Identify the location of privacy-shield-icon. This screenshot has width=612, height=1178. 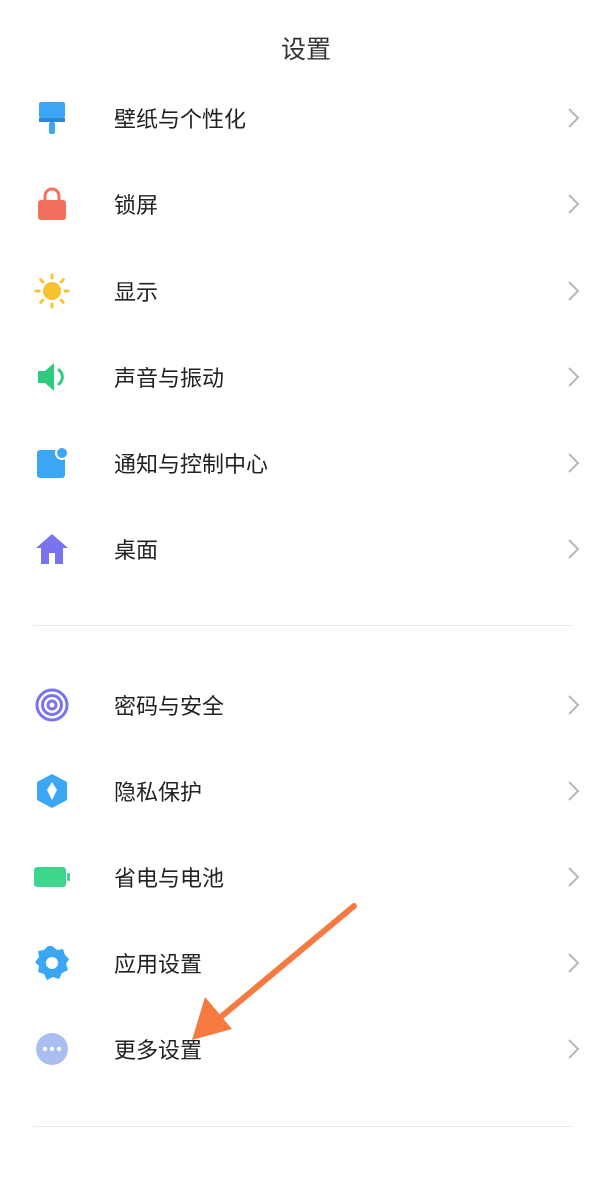
(52, 791).